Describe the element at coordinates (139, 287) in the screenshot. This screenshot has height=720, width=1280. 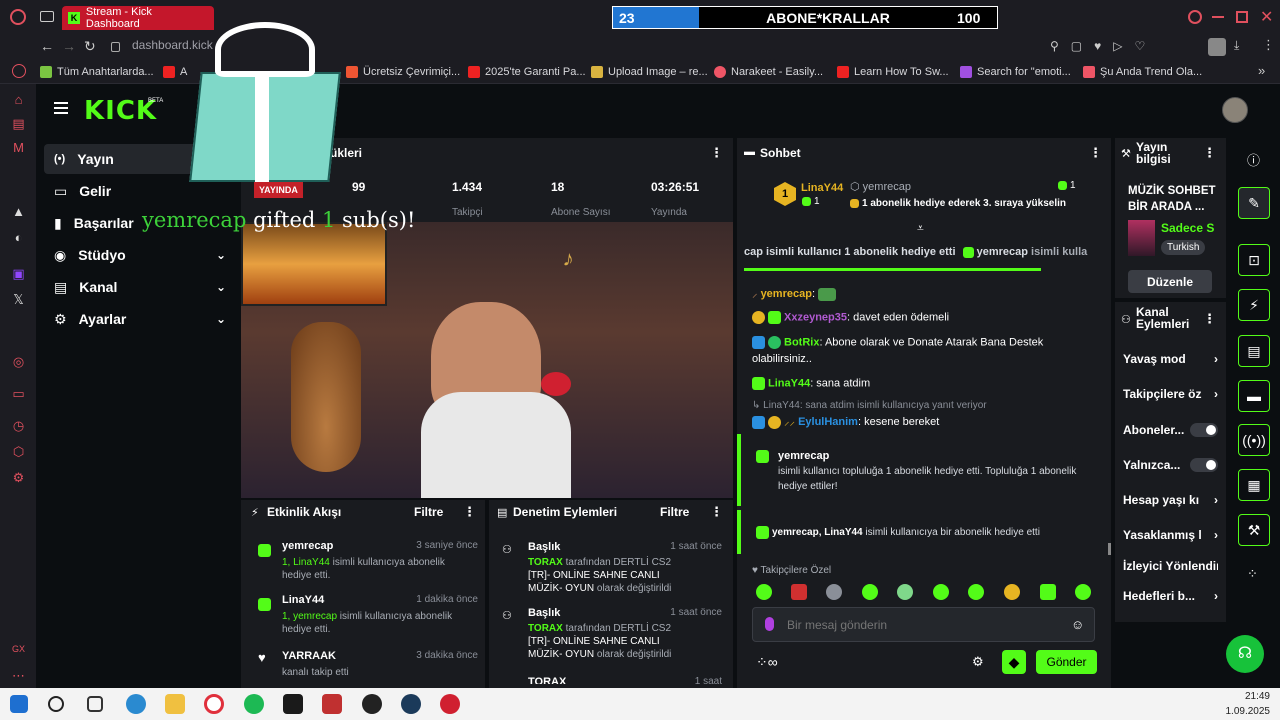
I see `nav-item-kanal: ▤ Kanal ⌄` at that location.